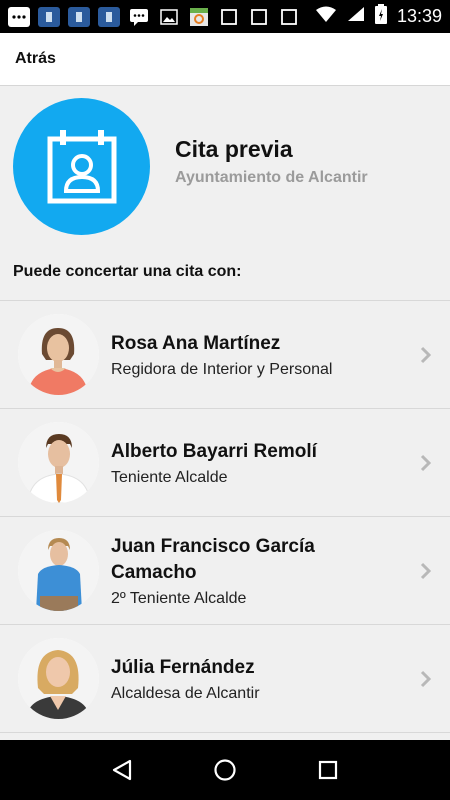  Describe the element at coordinates (225, 59) in the screenshot. I see `top-bar: Atrás` at that location.